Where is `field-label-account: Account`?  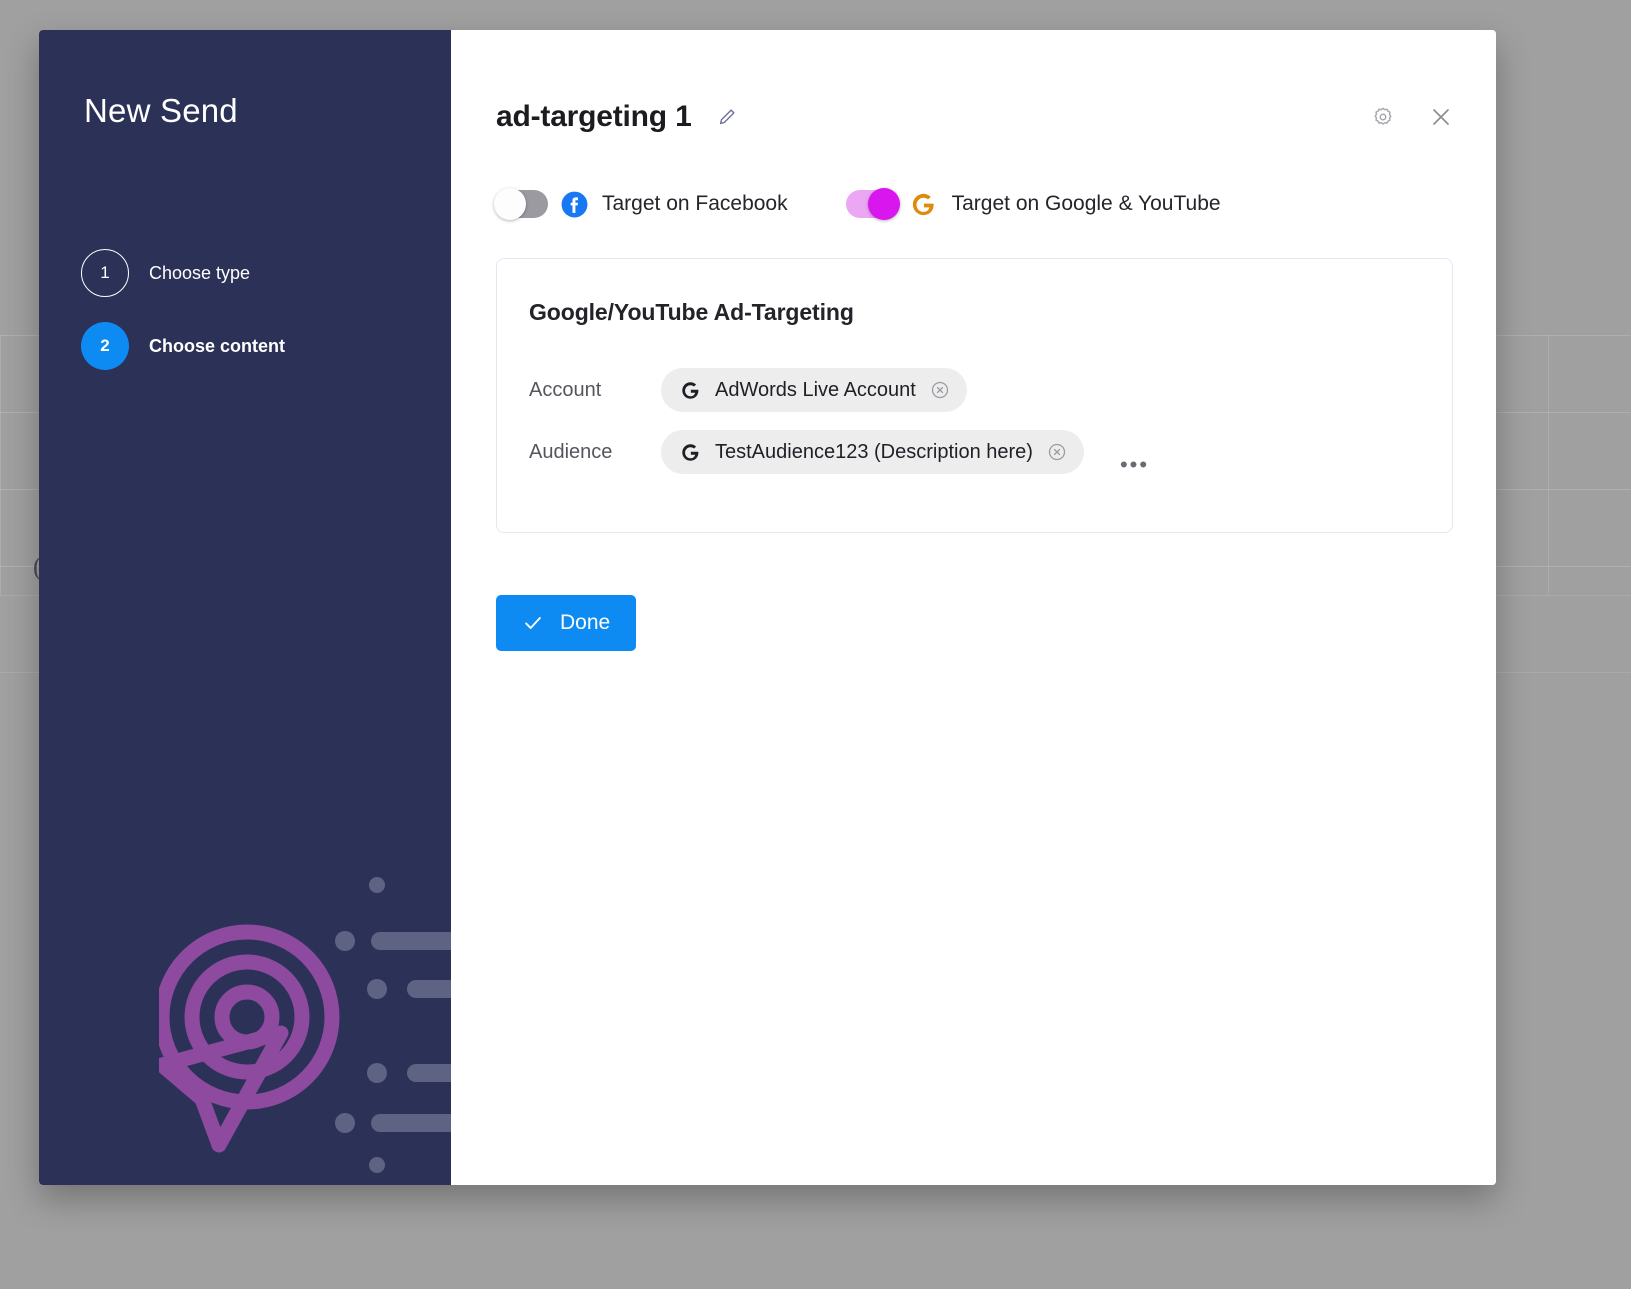 field-label-account: Account is located at coordinates (565, 389).